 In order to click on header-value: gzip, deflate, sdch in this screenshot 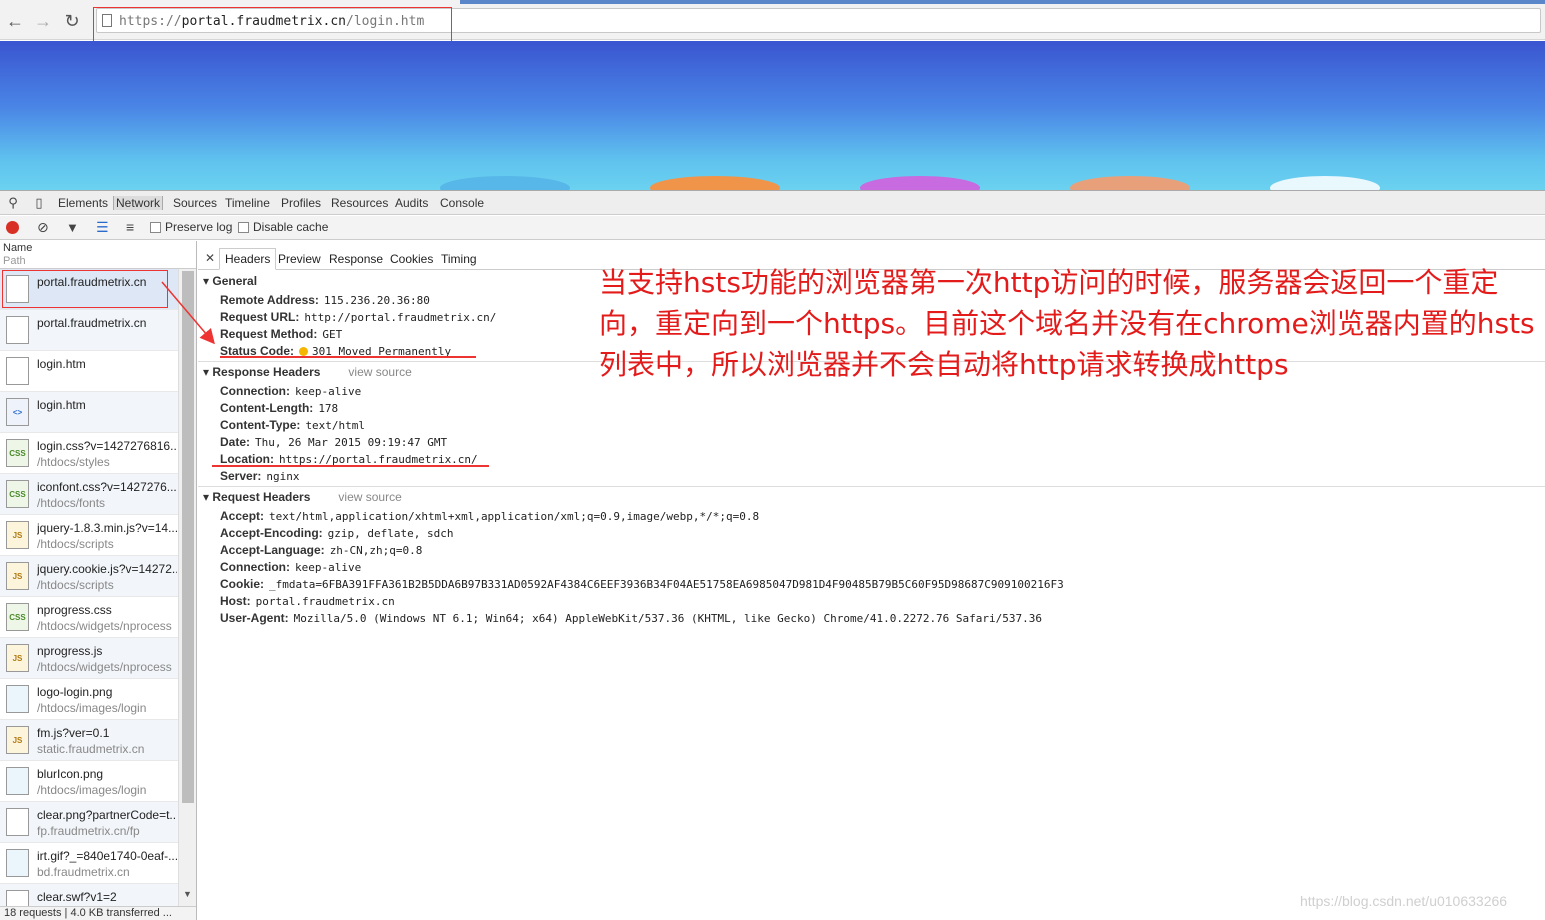, I will do `click(390, 533)`.